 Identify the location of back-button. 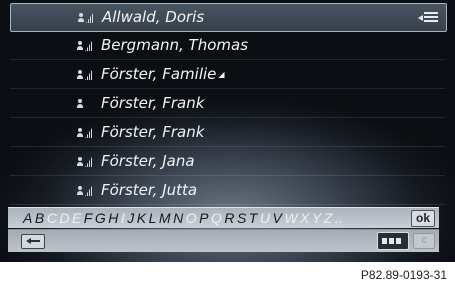
(33, 241).